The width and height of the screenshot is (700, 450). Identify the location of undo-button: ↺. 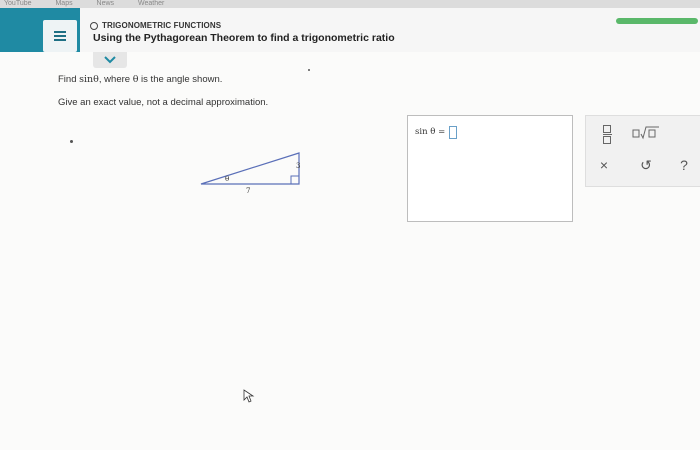
(646, 165).